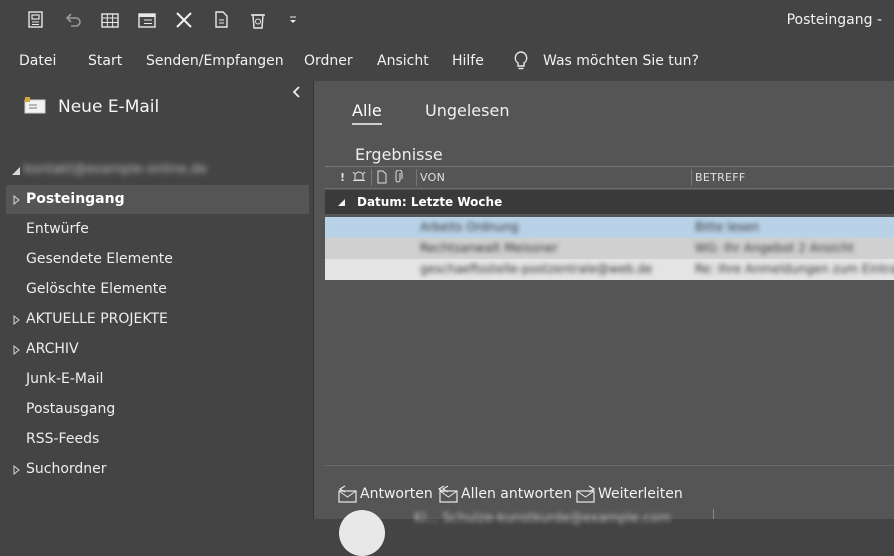  Describe the element at coordinates (73, 20) in the screenshot. I see `undo-icon` at that location.